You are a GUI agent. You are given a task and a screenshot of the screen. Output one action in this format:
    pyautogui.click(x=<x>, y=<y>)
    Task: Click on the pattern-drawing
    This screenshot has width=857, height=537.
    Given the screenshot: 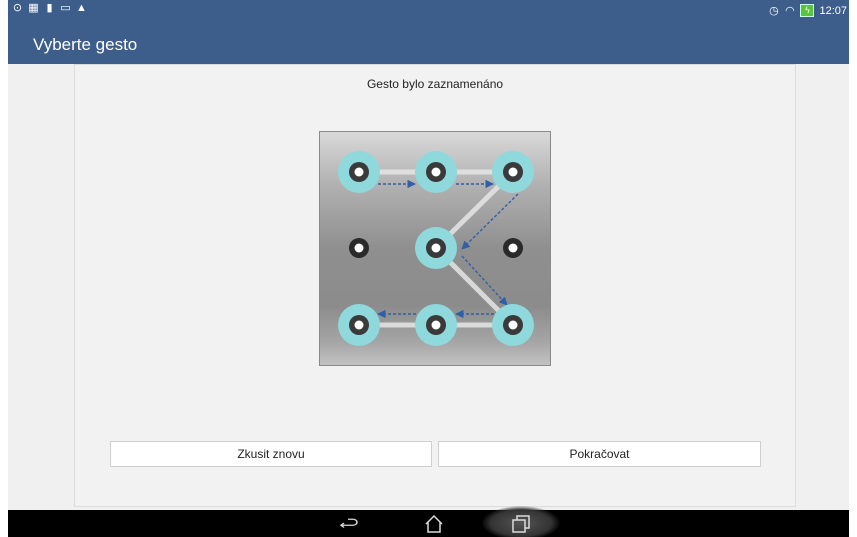 What is the action you would take?
    pyautogui.click(x=436, y=248)
    